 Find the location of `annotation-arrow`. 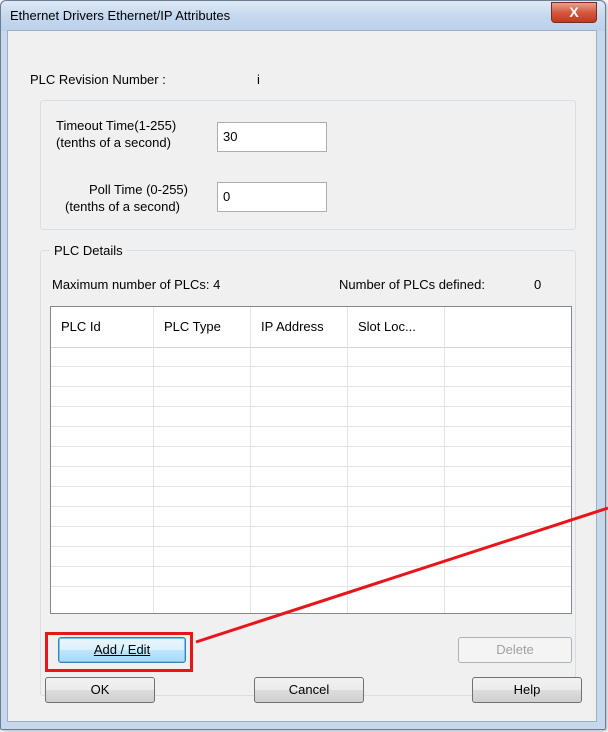

annotation-arrow is located at coordinates (401, 575).